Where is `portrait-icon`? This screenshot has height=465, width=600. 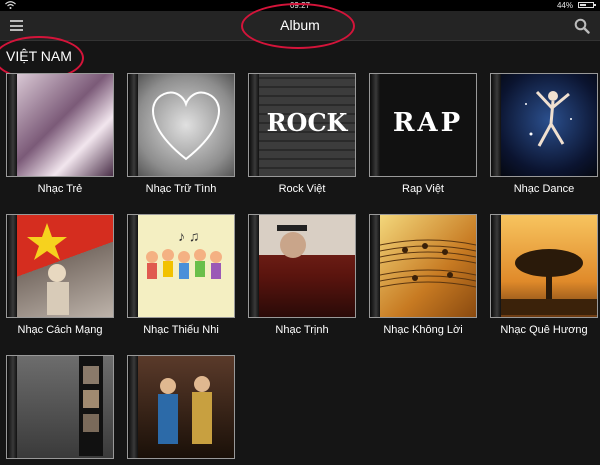 portrait-icon is located at coordinates (307, 236).